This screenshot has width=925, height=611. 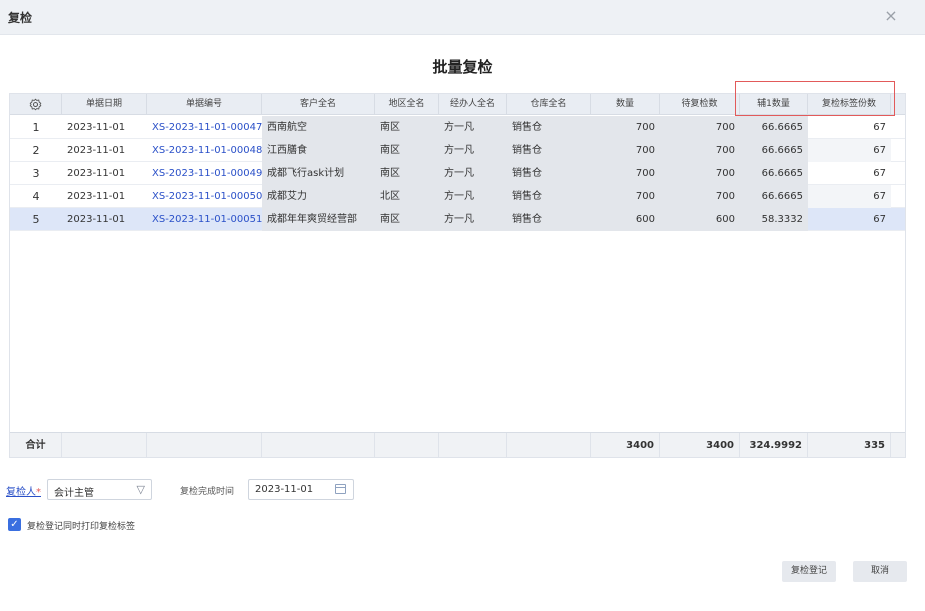 I want to click on reviewer-select: 会计主管 ▽, so click(x=99, y=489).